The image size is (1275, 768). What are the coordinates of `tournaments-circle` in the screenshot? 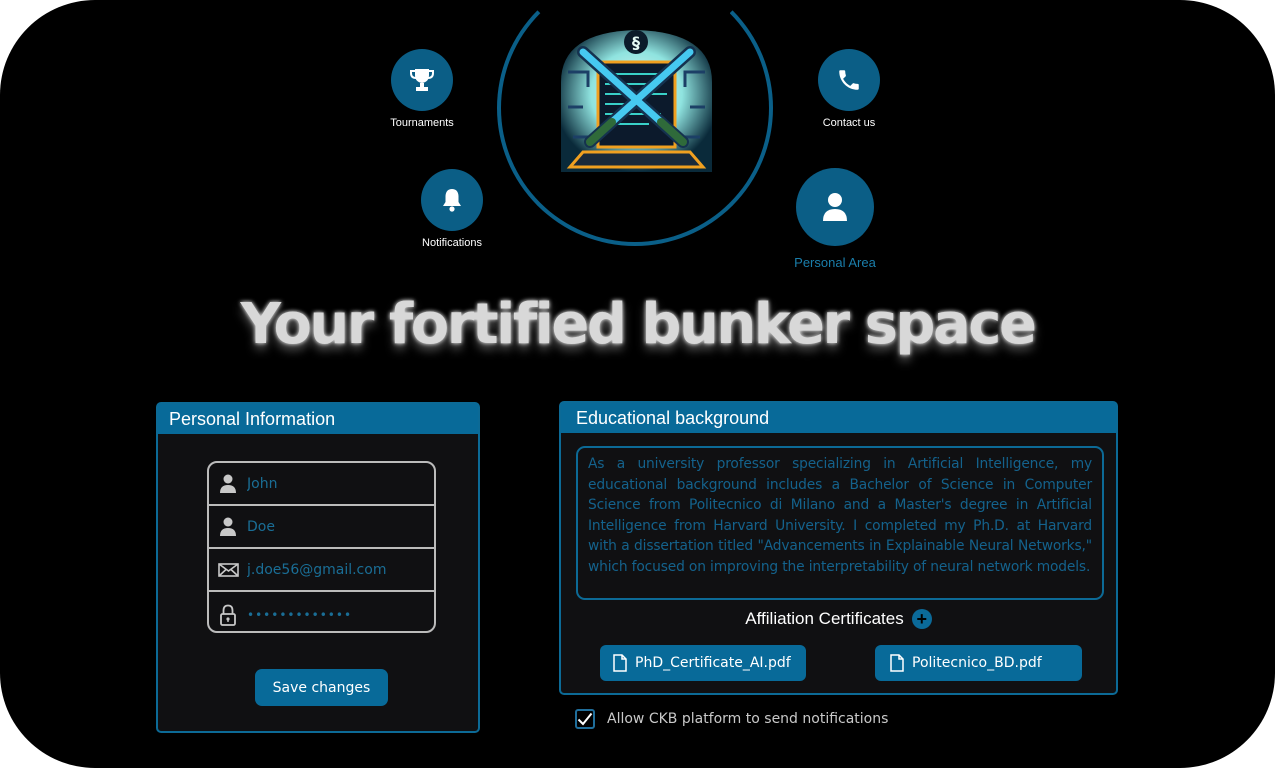 It's located at (422, 80).